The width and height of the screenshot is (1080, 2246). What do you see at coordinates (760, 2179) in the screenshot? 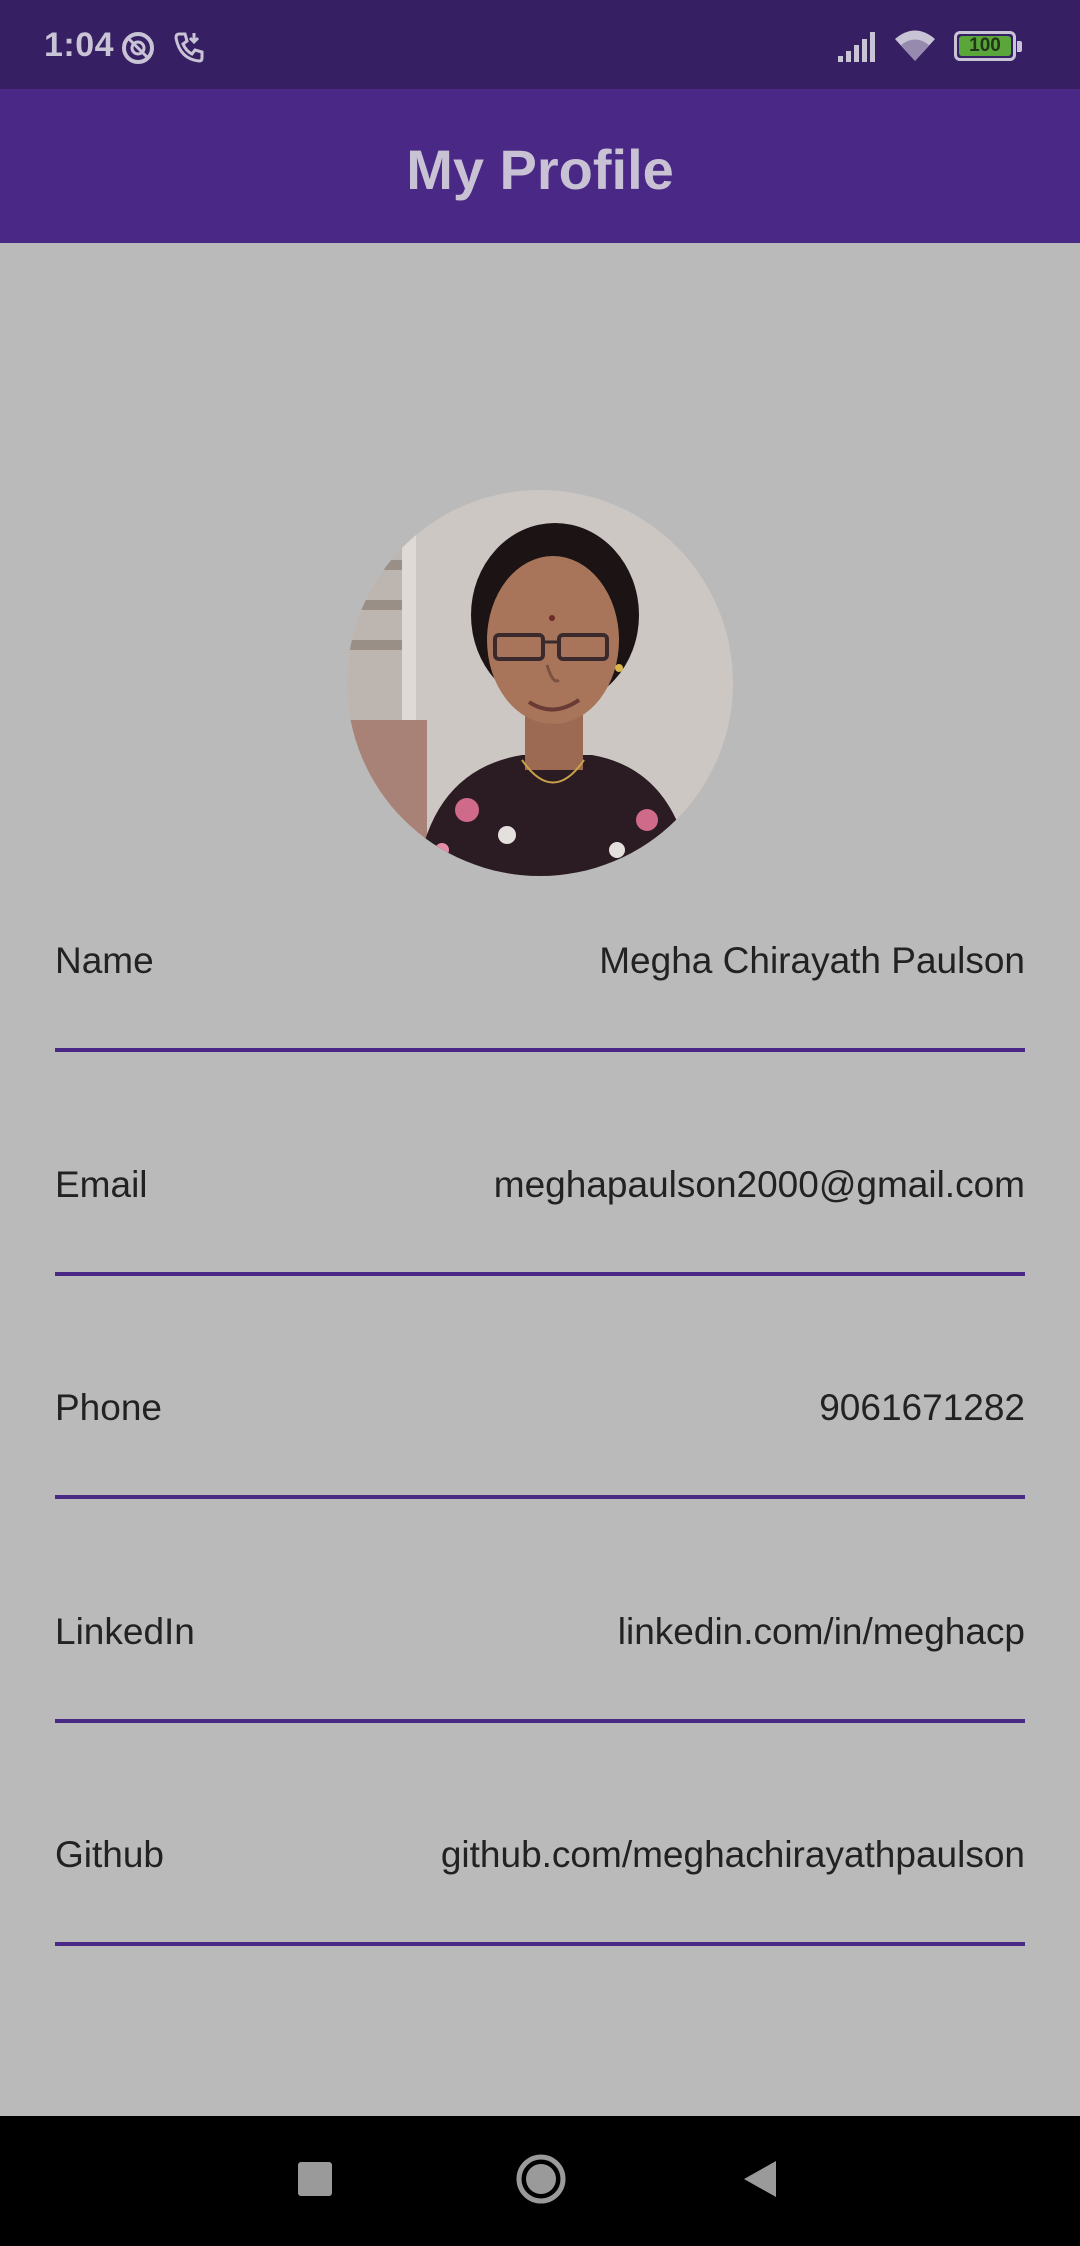
I see `back-button` at bounding box center [760, 2179].